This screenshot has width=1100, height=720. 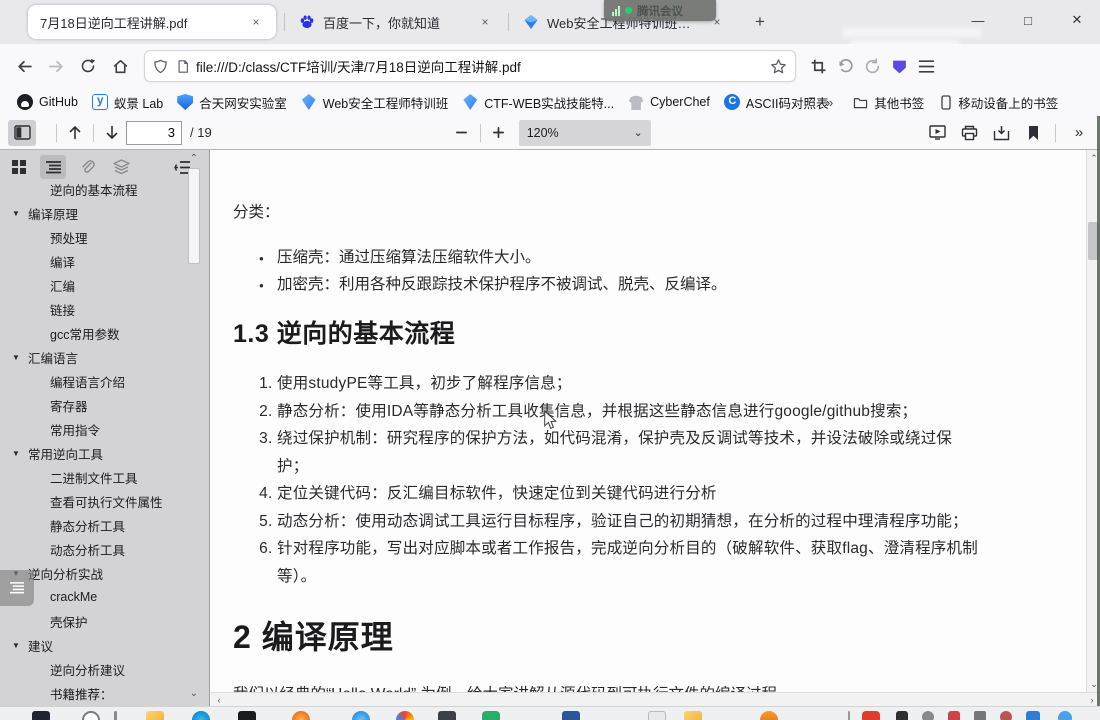 What do you see at coordinates (91, 715) in the screenshot?
I see `search-icon` at bounding box center [91, 715].